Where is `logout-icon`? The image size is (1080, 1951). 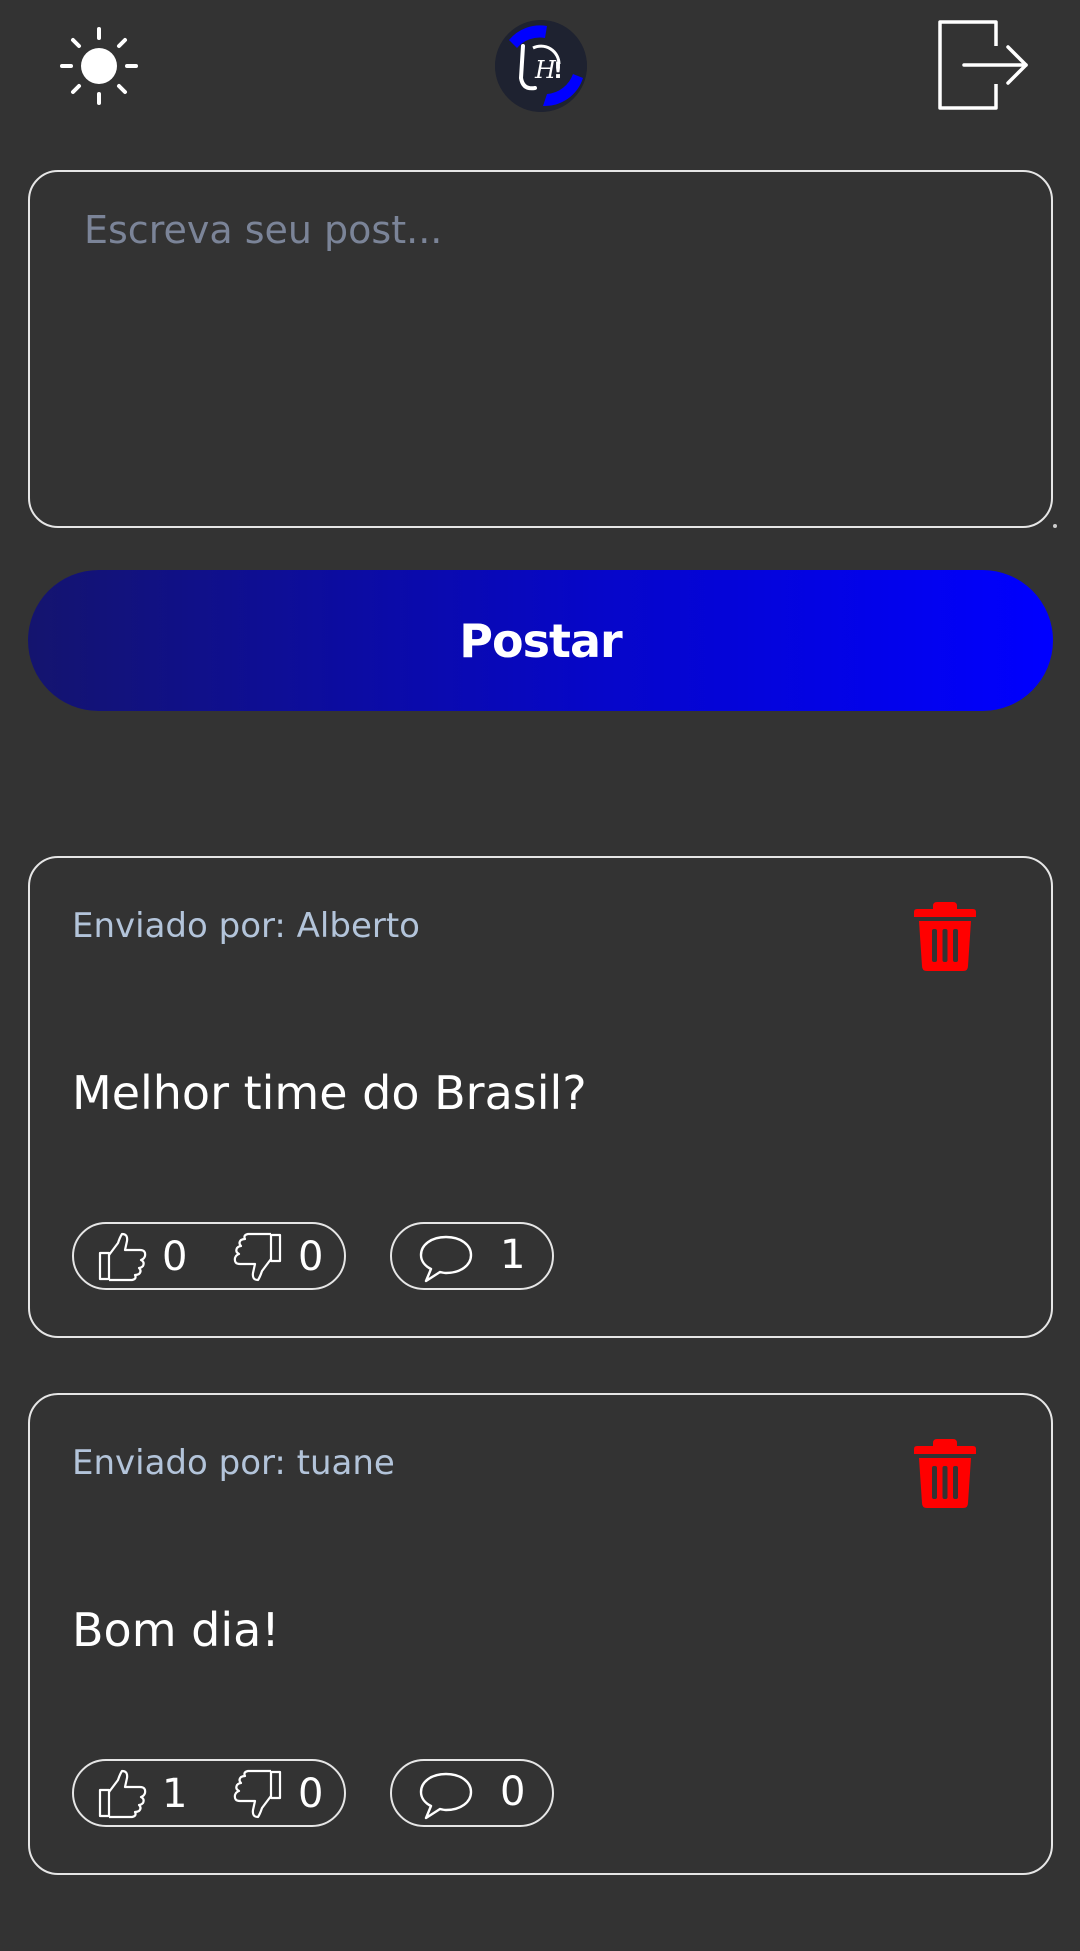 logout-icon is located at coordinates (983, 65).